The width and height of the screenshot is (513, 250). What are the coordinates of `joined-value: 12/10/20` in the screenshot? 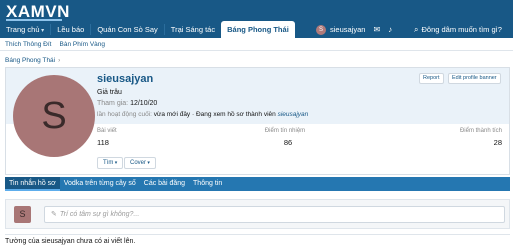 It's located at (144, 103).